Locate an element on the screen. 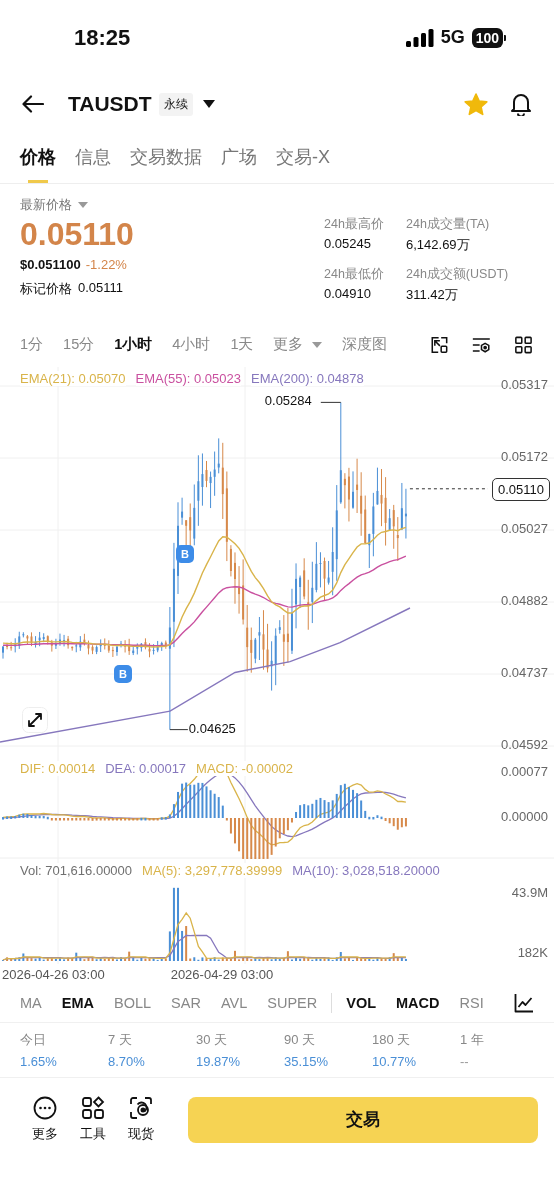 This screenshot has height=1200, width=554. interval-tab: 1小时 is located at coordinates (133, 344).